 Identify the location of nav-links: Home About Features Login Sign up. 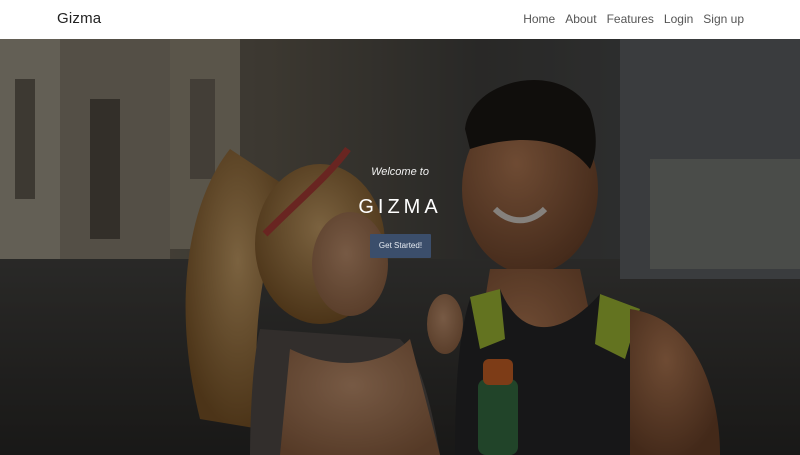
(633, 19).